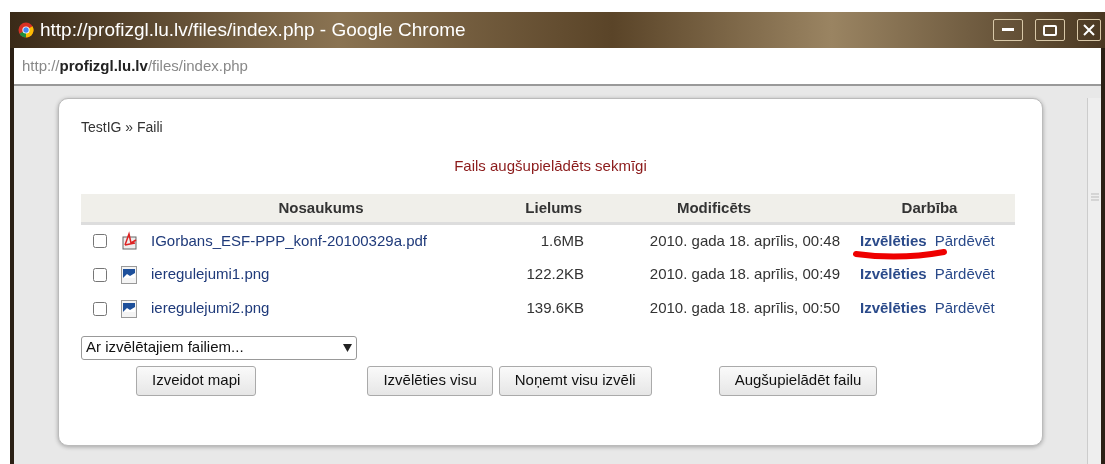 This screenshot has width=1105, height=464. What do you see at coordinates (347, 347) in the screenshot?
I see `dropdown-arrow-icon` at bounding box center [347, 347].